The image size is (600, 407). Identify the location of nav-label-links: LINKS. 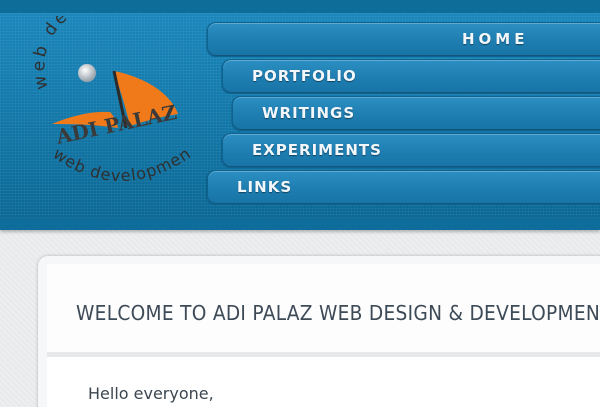
(265, 187).